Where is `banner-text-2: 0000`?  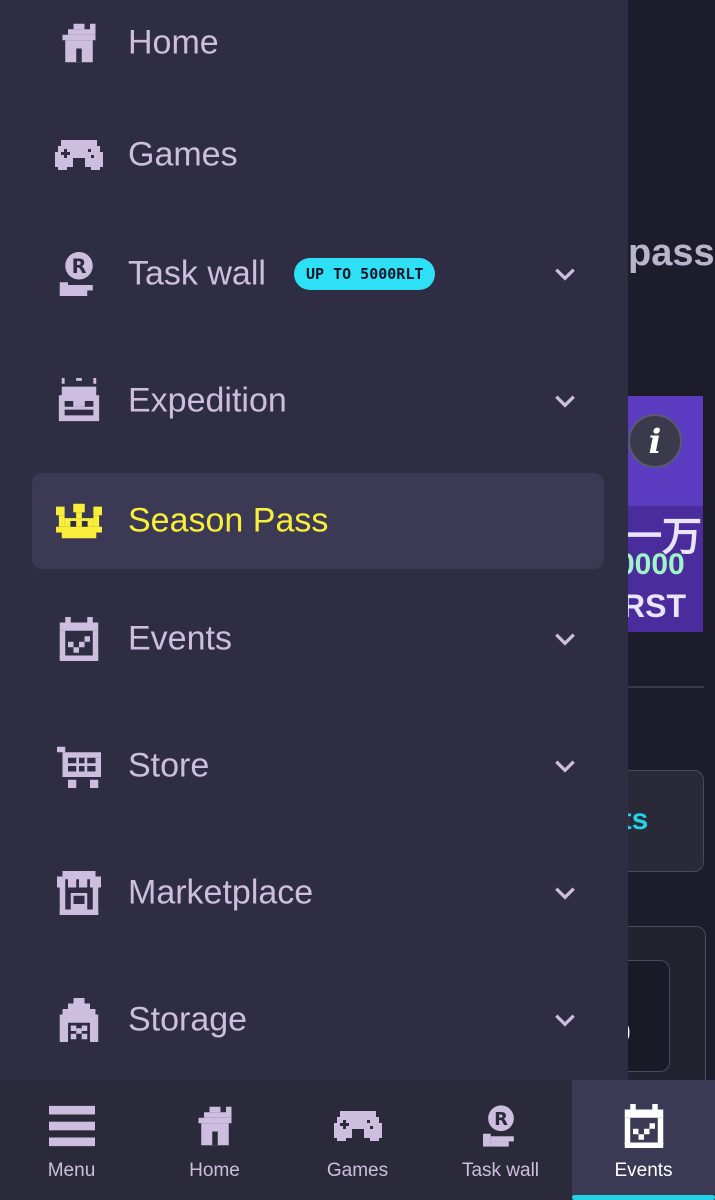 banner-text-2: 0000 is located at coordinates (656, 564).